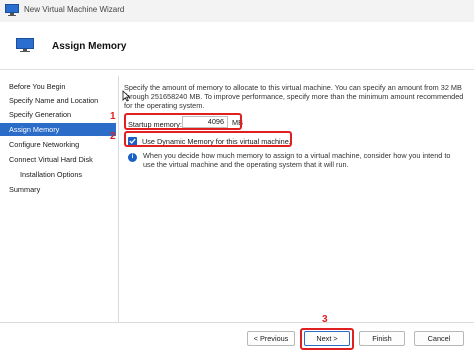 This screenshot has height=358, width=474. Describe the element at coordinates (237, 46) in the screenshot. I see `wizard-header: Assign Memory` at that location.